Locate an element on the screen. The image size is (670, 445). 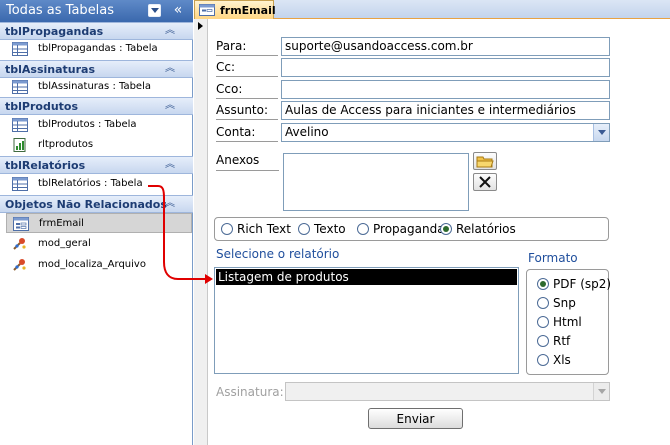
record-selector is located at coordinates (201, 232).